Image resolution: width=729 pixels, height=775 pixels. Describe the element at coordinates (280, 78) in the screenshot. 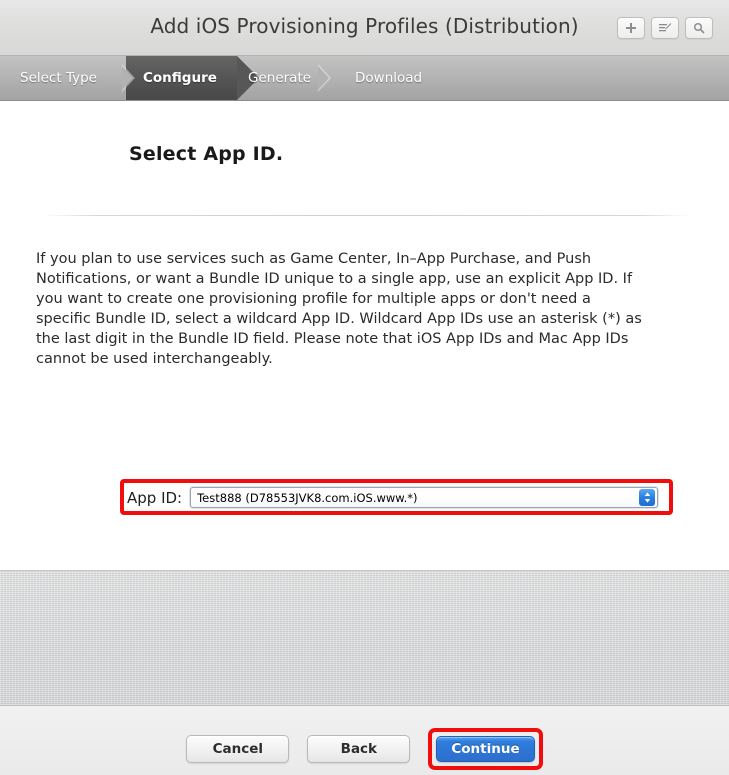

I see `step-generate-label: Generate` at that location.